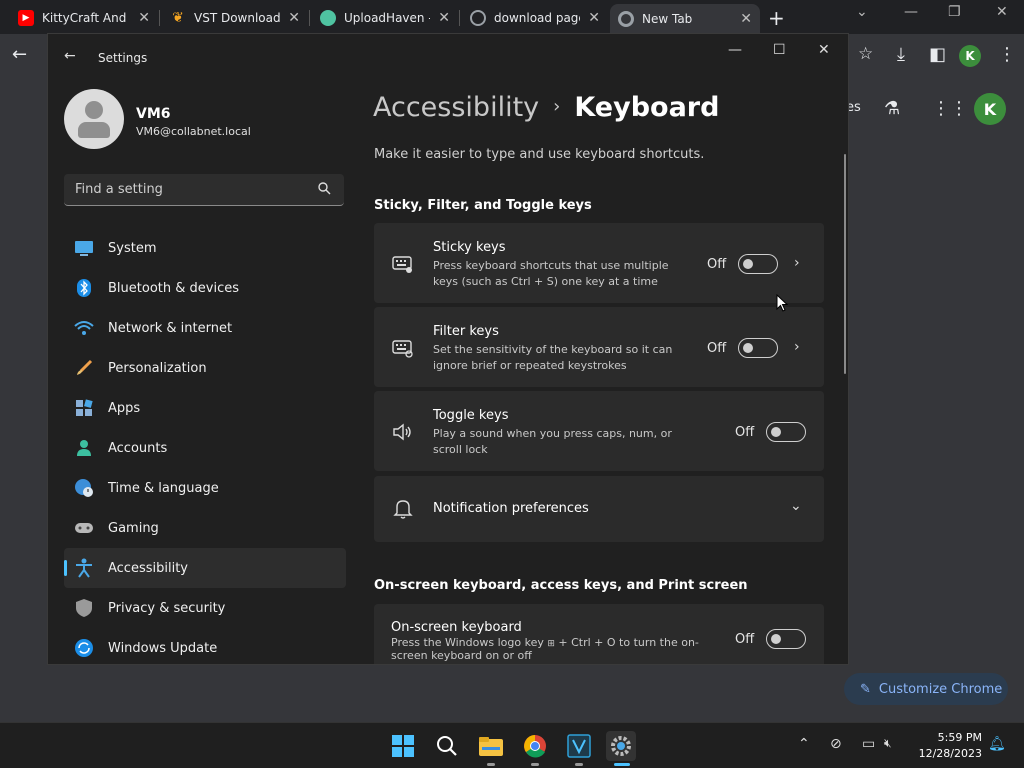  I want to click on nav-item-gaming: Gaming, so click(205, 528).